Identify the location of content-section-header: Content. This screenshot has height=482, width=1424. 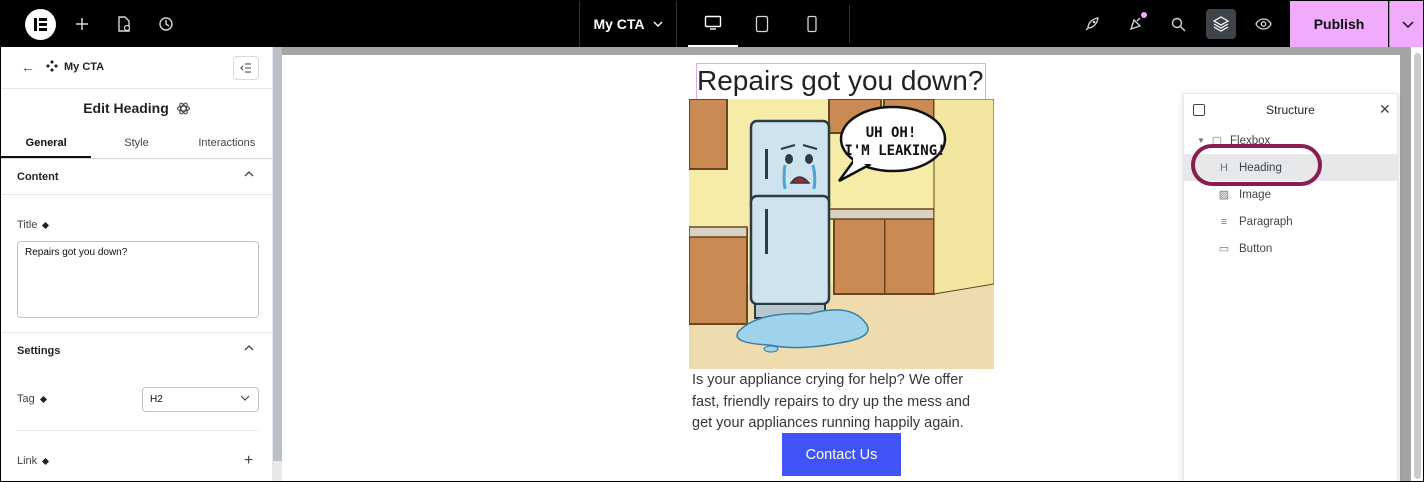
(136, 177).